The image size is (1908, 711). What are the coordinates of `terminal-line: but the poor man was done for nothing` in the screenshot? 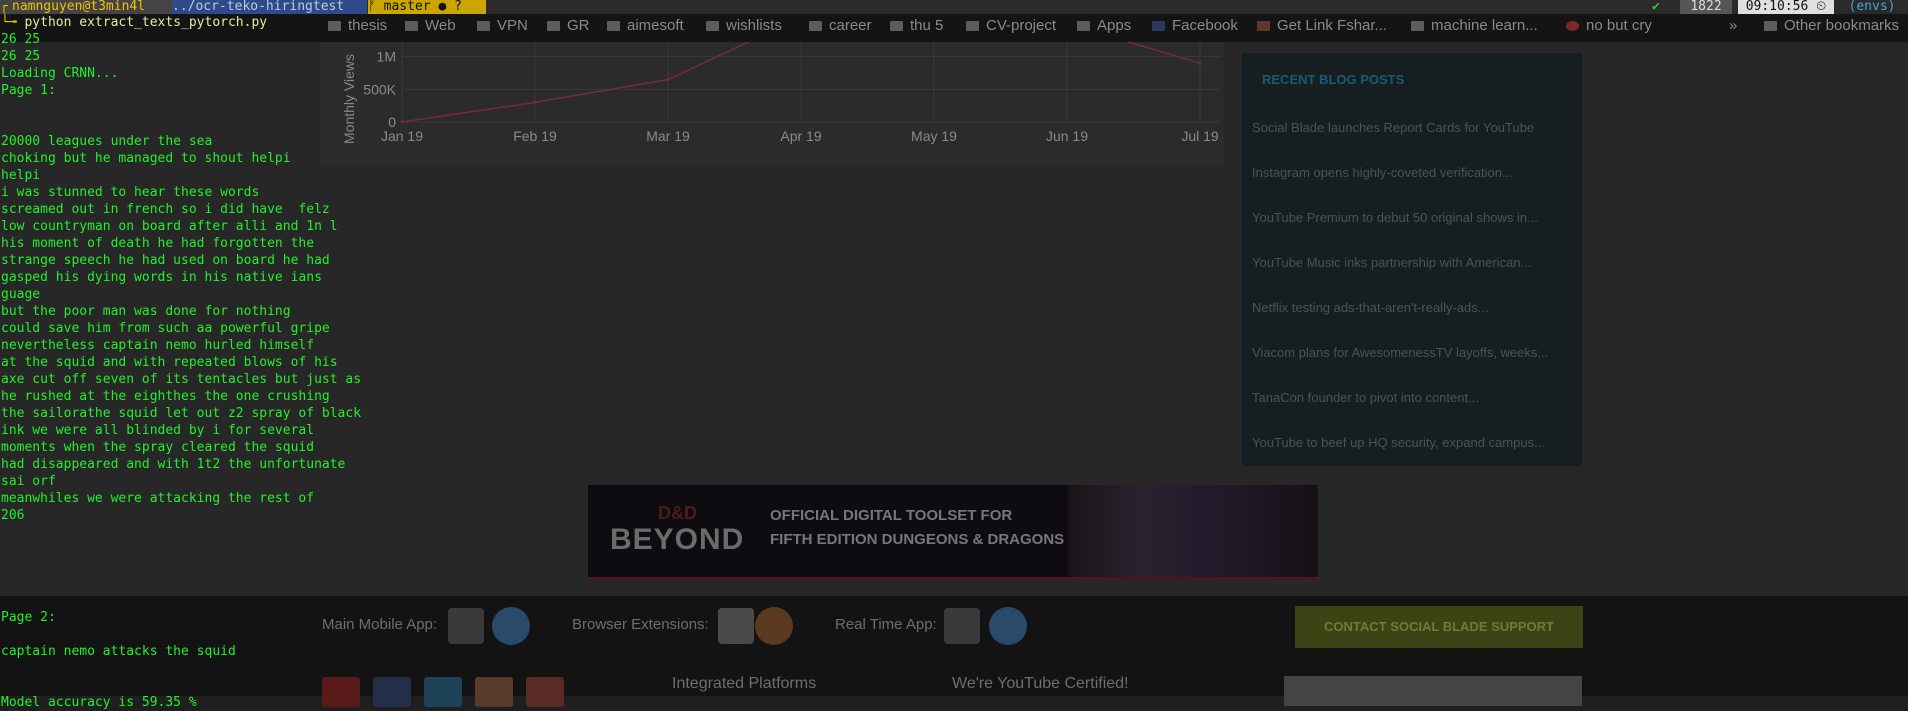 It's located at (146, 311).